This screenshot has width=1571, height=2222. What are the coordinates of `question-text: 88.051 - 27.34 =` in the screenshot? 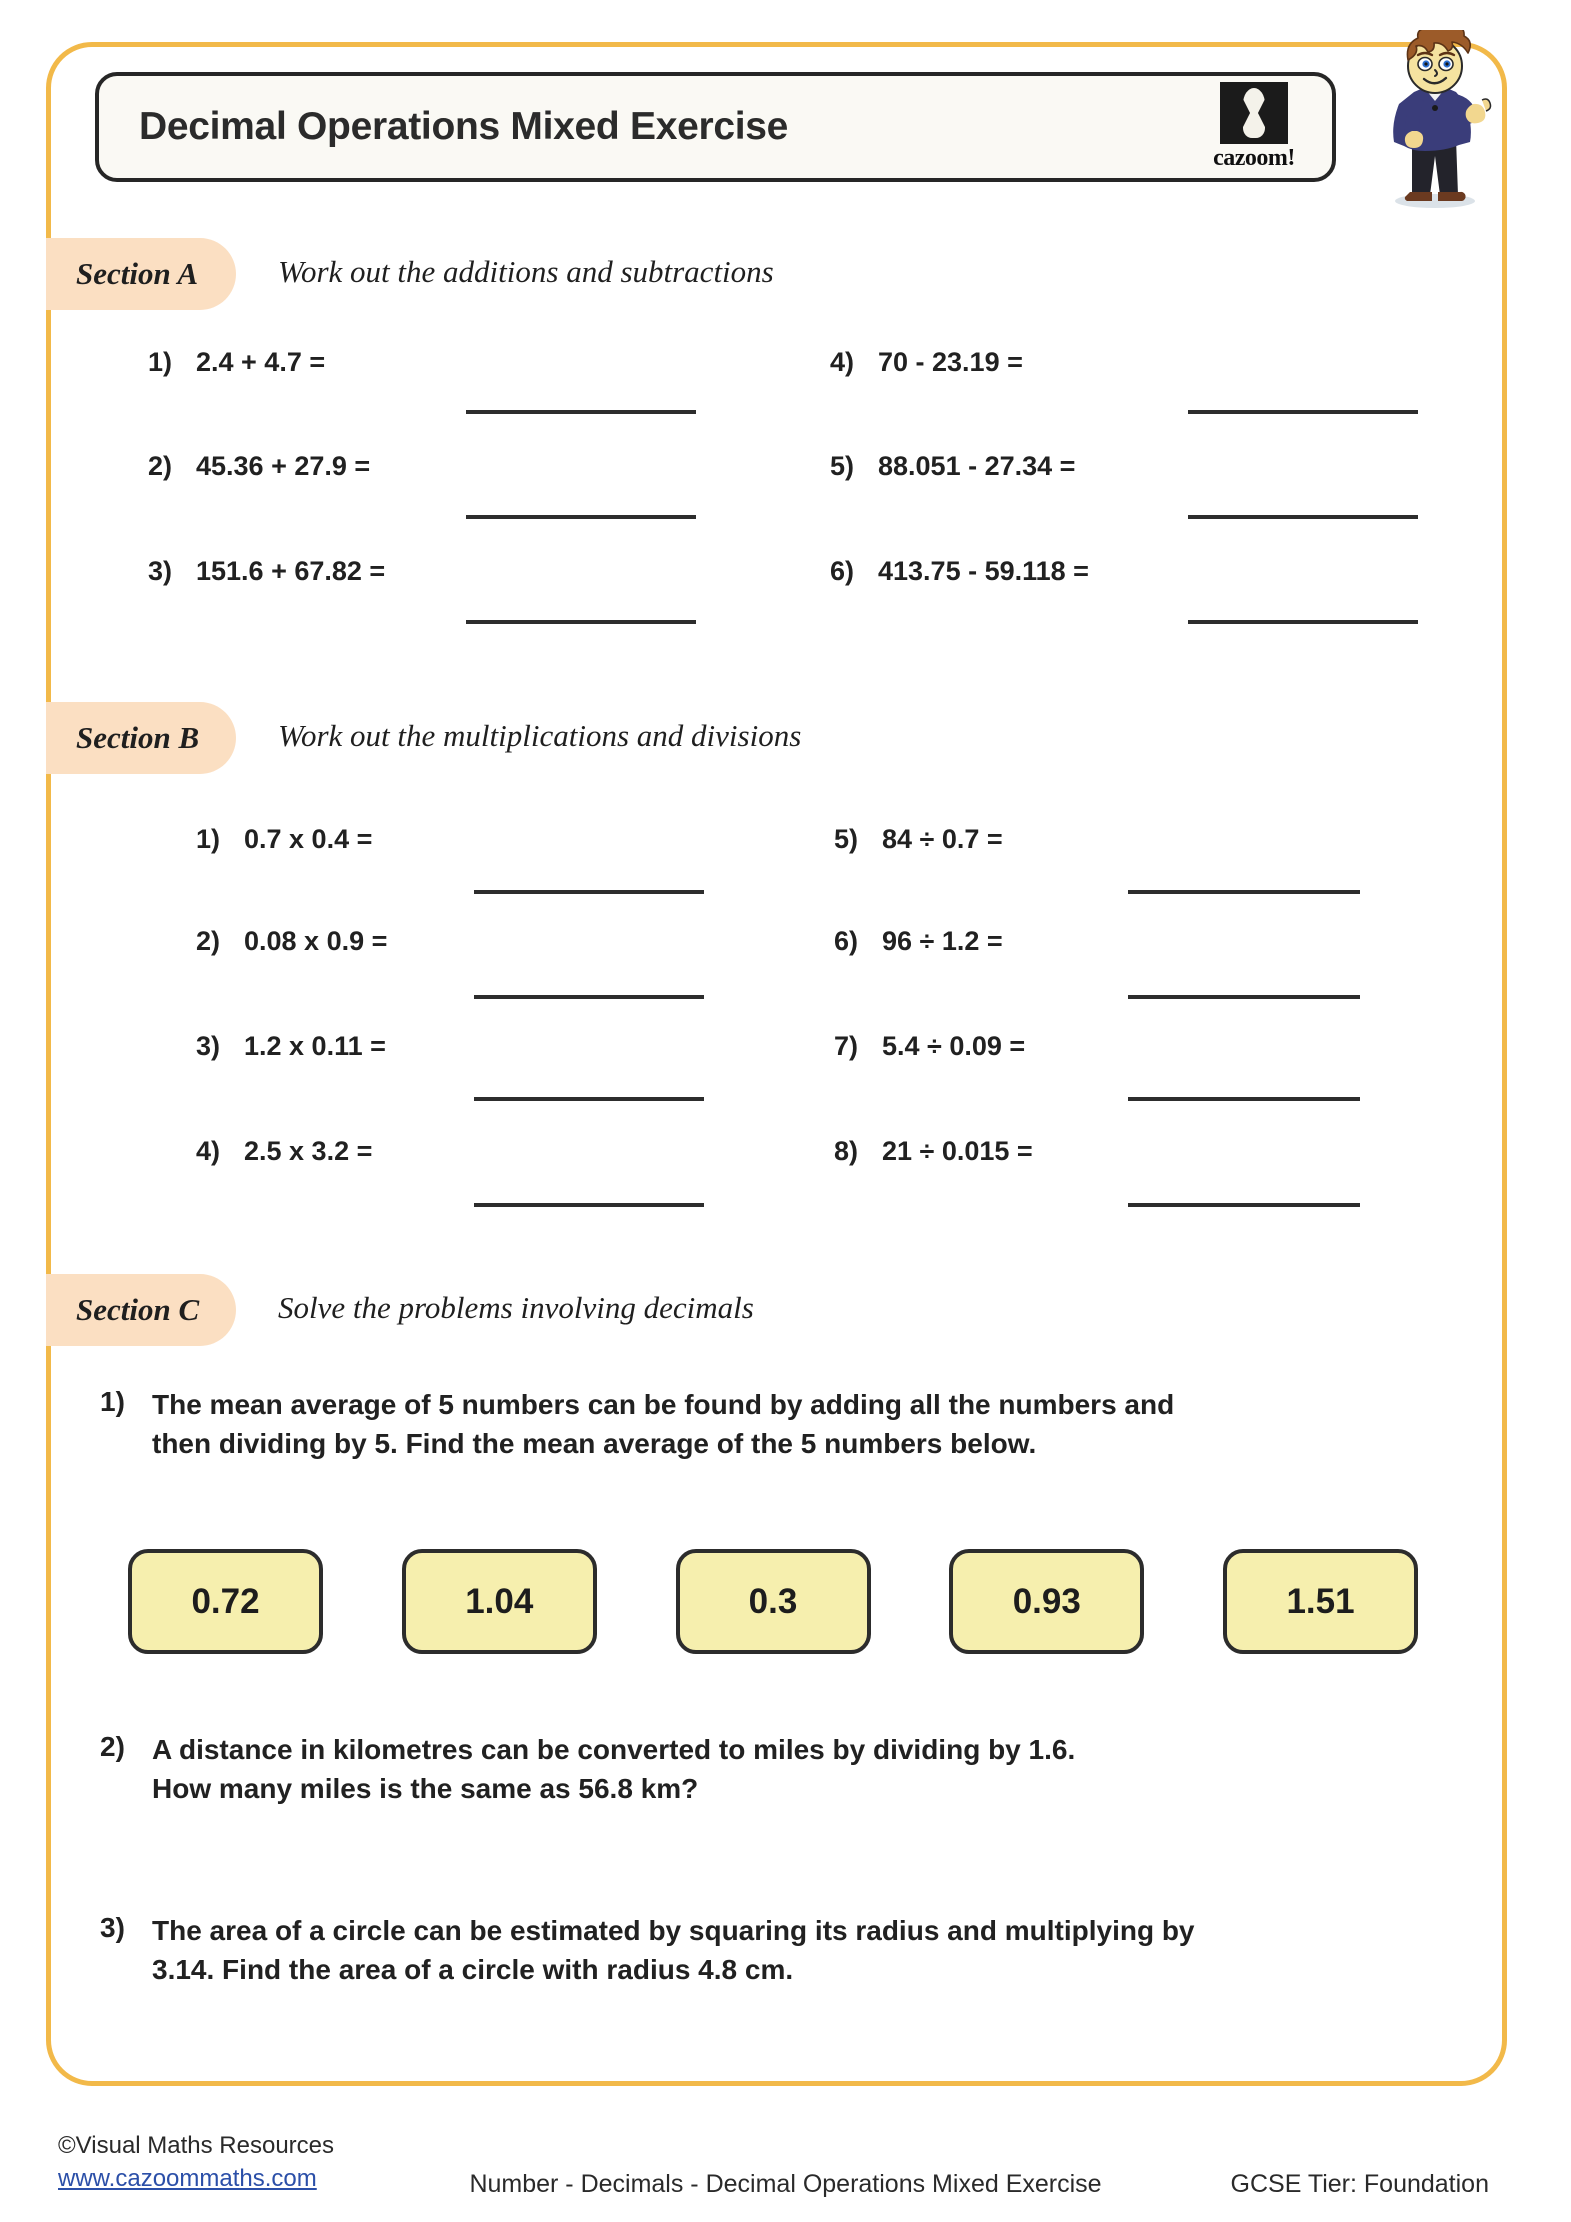 It's located at (977, 466).